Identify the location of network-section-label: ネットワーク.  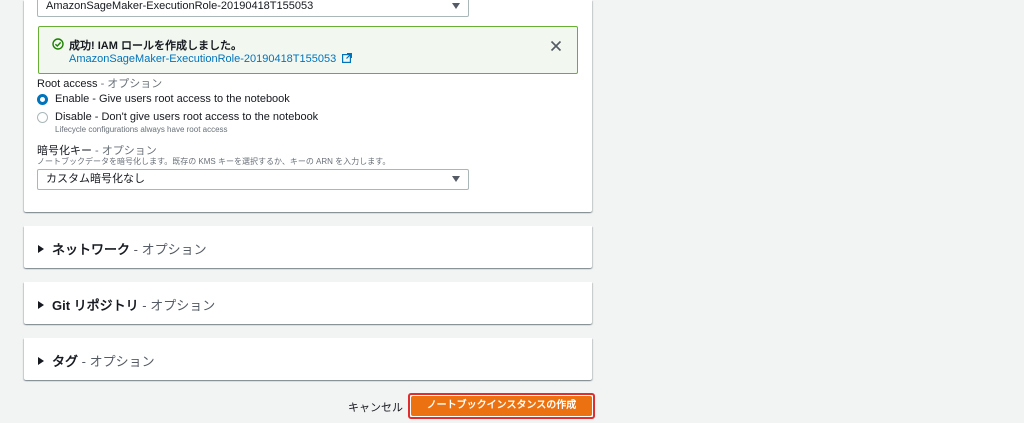
(91, 249).